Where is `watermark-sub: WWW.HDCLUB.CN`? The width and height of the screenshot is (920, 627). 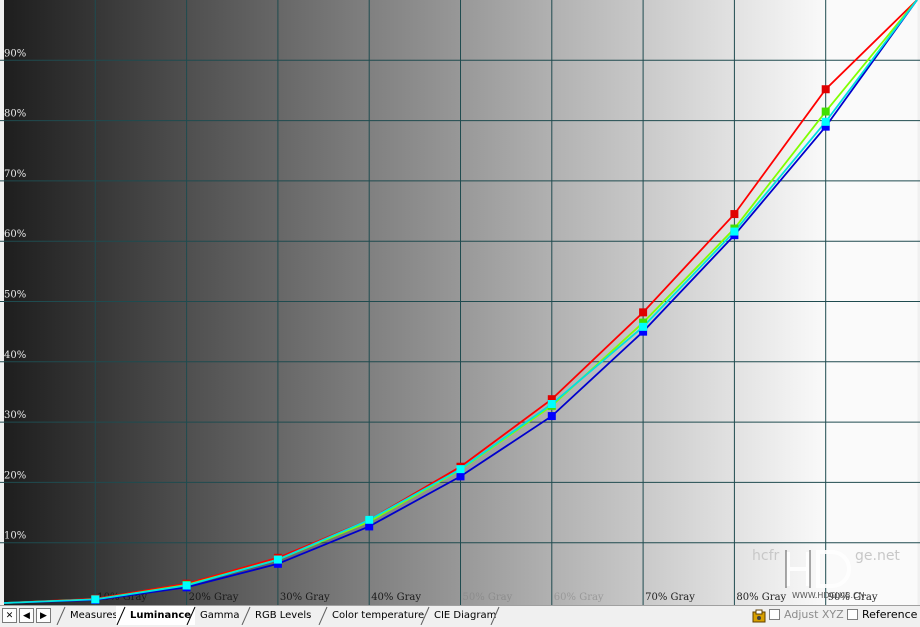
watermark-sub: WWW.HDCLUB.CN is located at coordinates (828, 595).